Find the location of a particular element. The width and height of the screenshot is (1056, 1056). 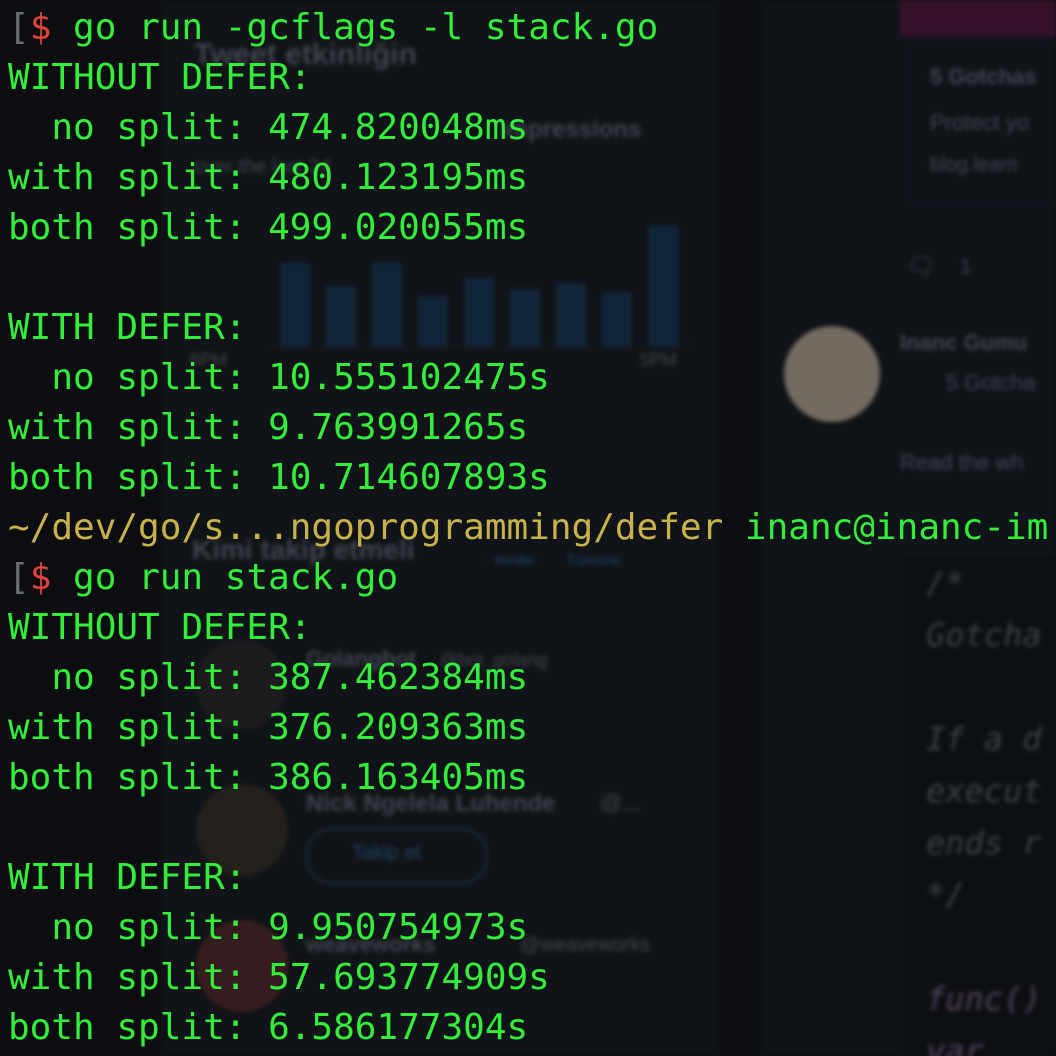

command-line-1: [$ go run -gcflags -l stack.go is located at coordinates (333, 28).